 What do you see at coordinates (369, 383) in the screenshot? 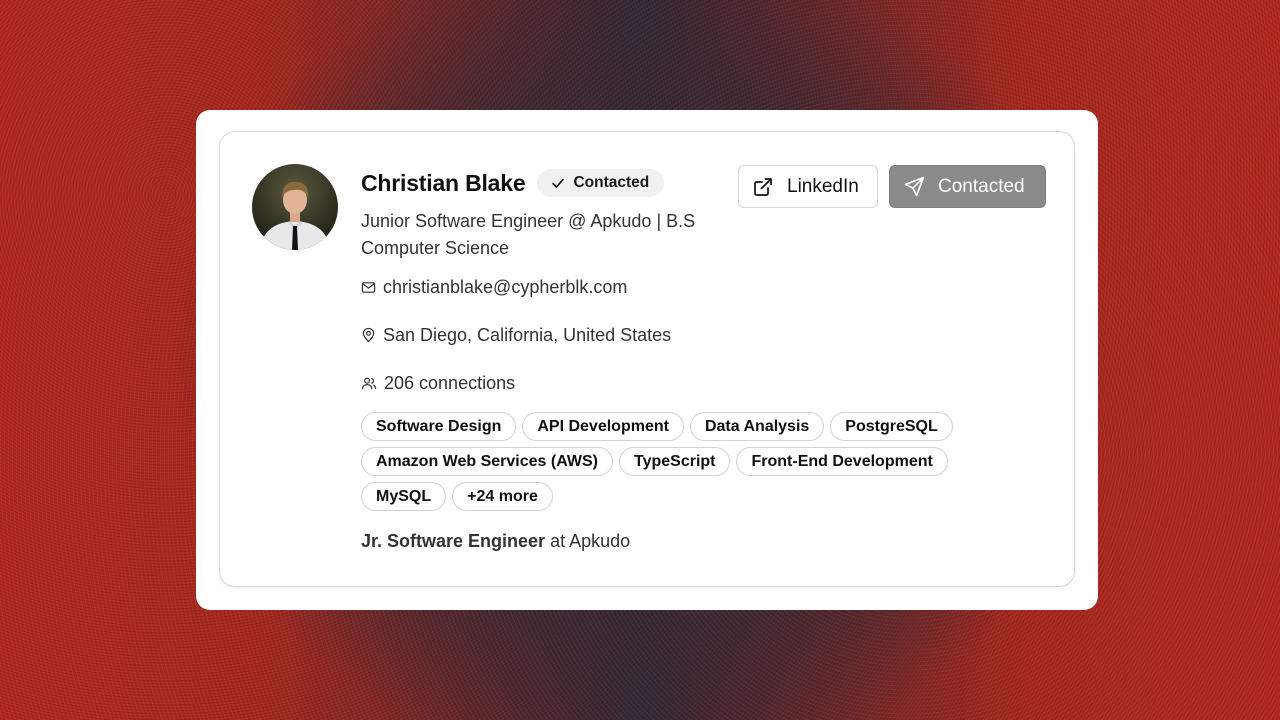
I see `users-icon` at bounding box center [369, 383].